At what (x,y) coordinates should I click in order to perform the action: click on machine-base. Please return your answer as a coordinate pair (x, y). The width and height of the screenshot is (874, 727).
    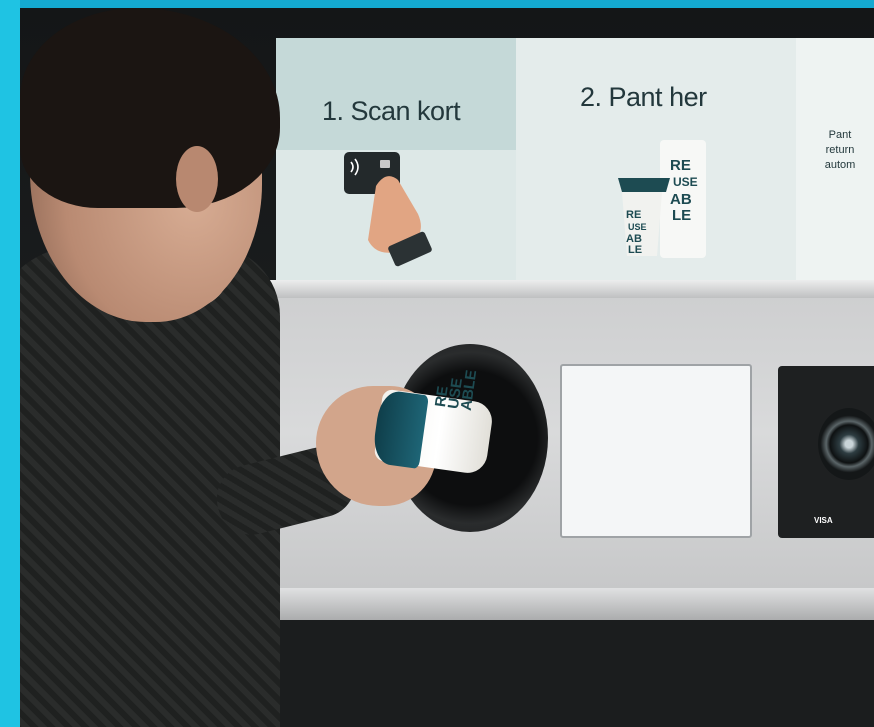
    Looking at the image, I should click on (571, 673).